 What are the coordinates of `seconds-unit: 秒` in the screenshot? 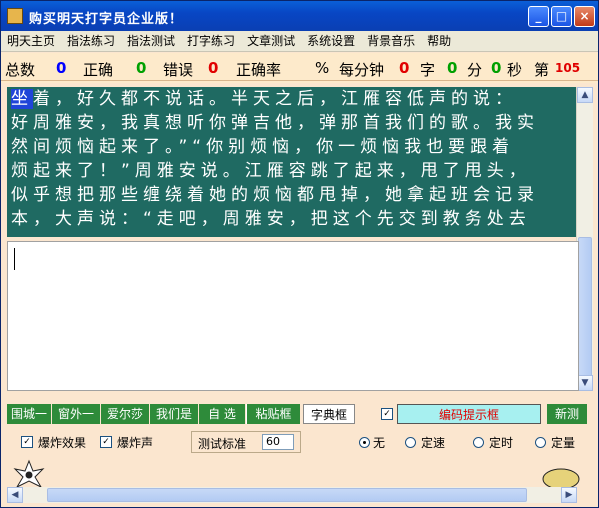 It's located at (515, 70).